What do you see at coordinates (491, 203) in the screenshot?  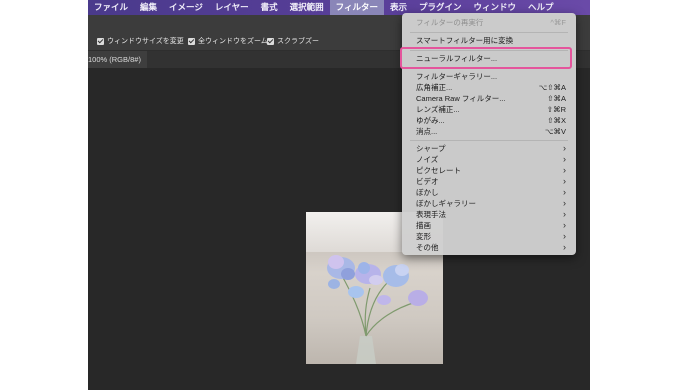 I see `menu-item-blur-gallery: ぼかしギャラリー ›` at bounding box center [491, 203].